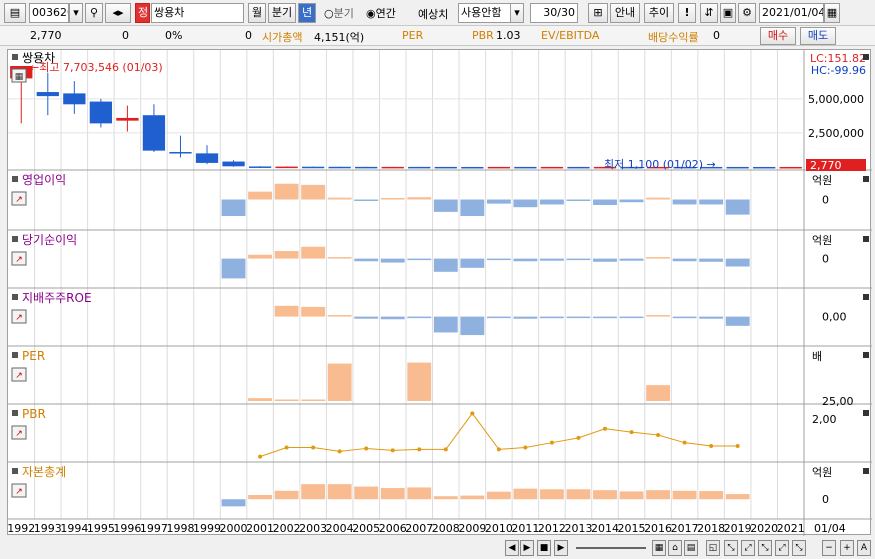  I want to click on pane-tick-label: 0, so click(825, 499).